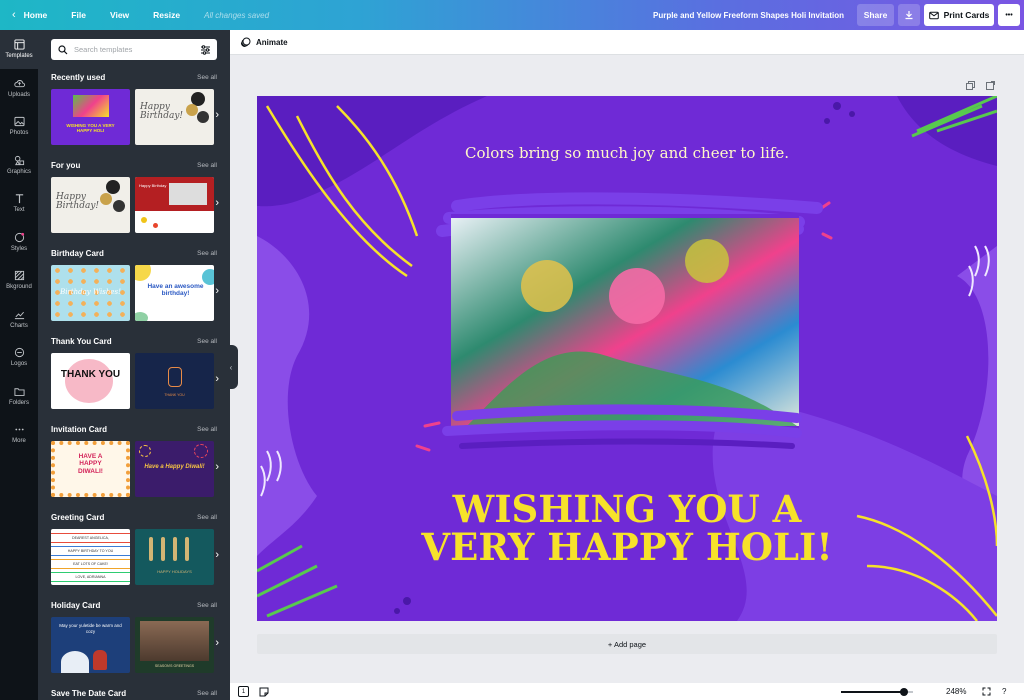 Image resolution: width=1024 pixels, height=700 pixels. Describe the element at coordinates (272, 42) in the screenshot. I see `animate-label: Animate` at that location.